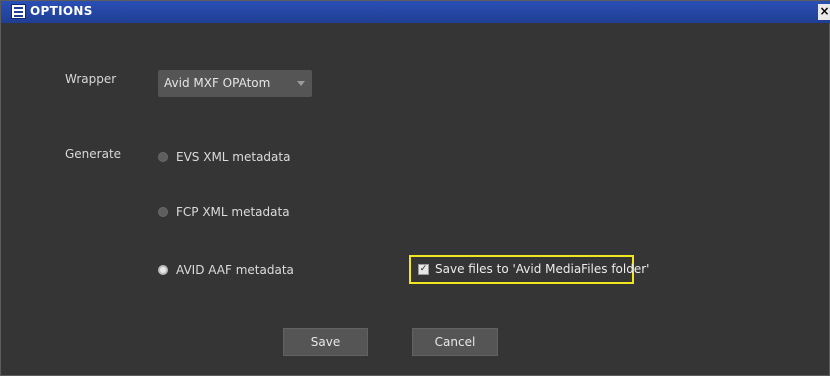 The image size is (830, 376). I want to click on cancel-button: Cancel, so click(455, 342).